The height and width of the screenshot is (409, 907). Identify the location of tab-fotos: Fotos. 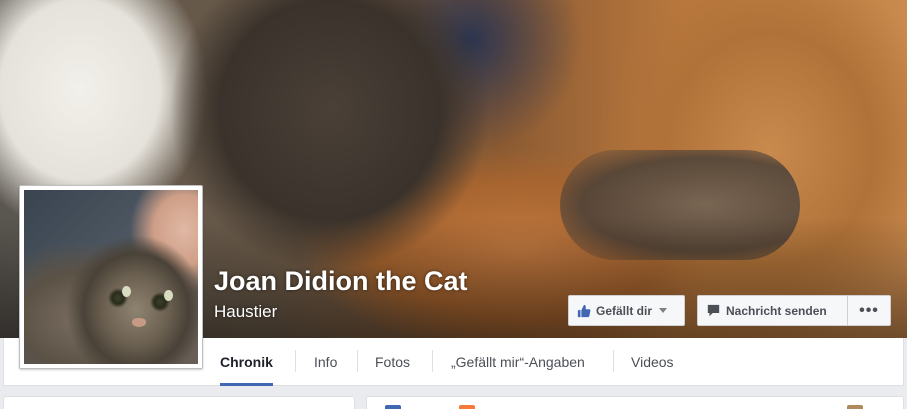
(392, 361).